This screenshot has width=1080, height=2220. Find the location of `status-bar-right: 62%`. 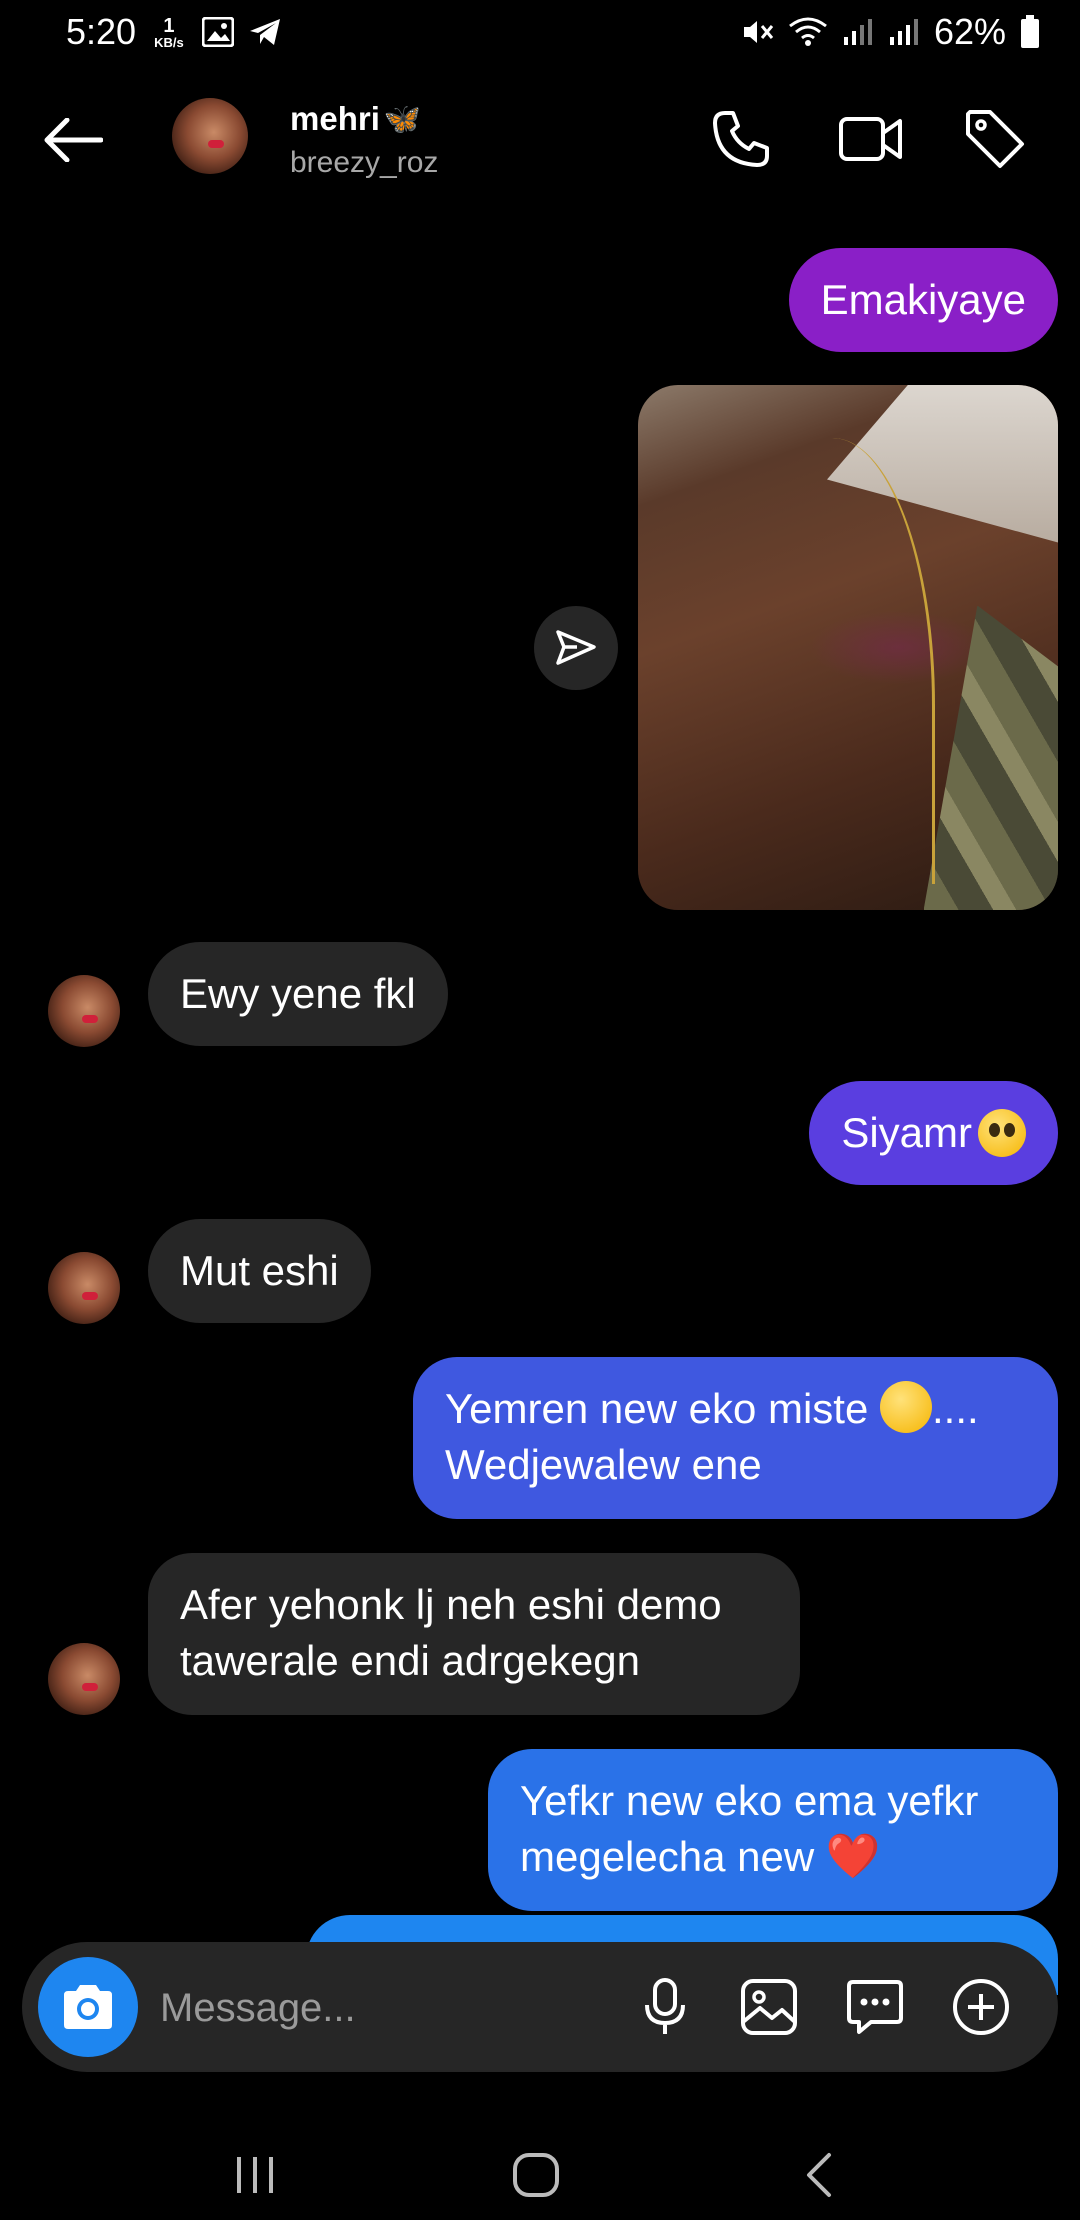

status-bar-right: 62% is located at coordinates (890, 32).